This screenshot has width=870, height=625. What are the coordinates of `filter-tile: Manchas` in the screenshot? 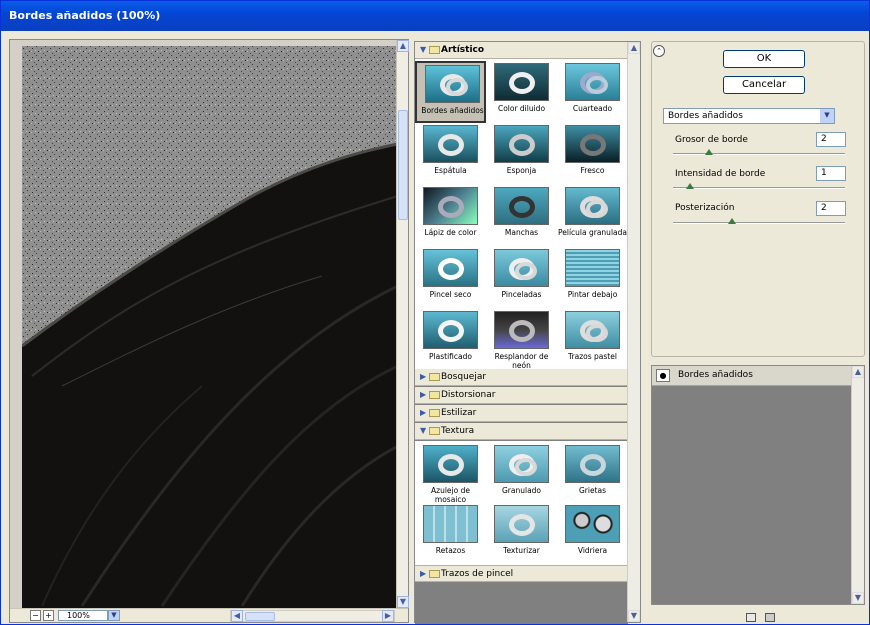 It's located at (521, 216).